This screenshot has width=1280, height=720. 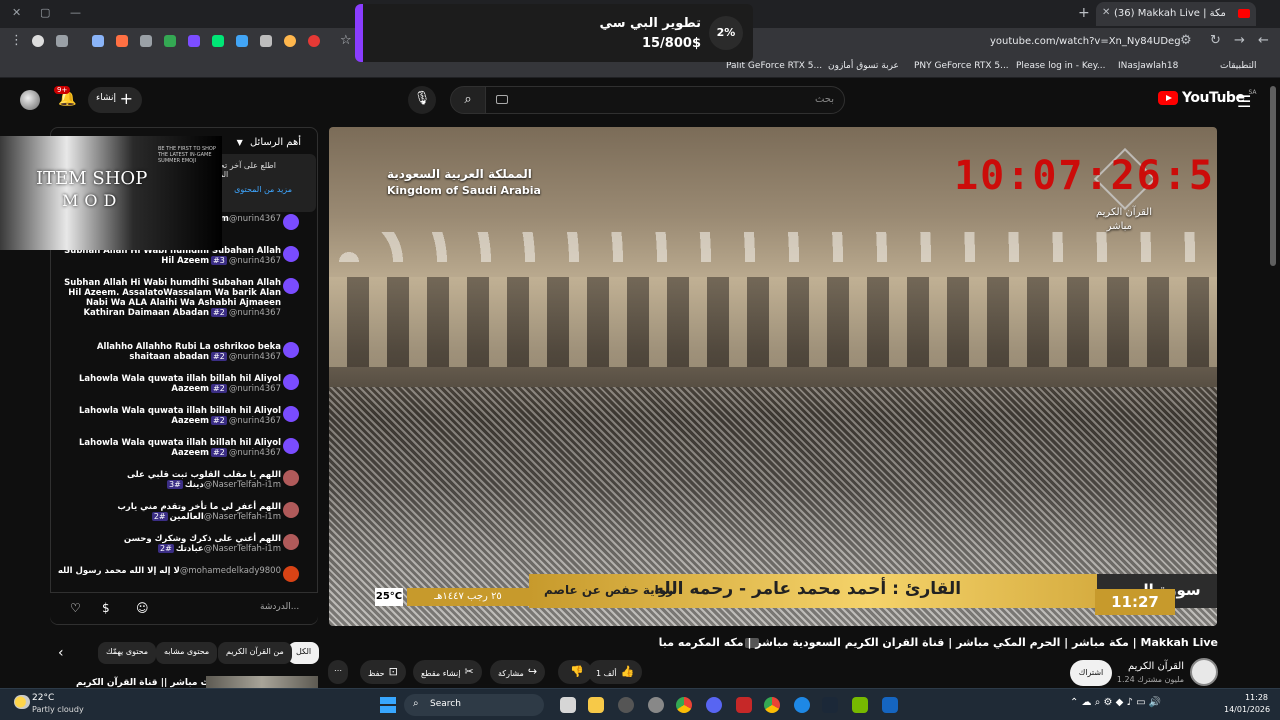 I want to click on chip-similar: محتوى مشابه, so click(x=187, y=653).